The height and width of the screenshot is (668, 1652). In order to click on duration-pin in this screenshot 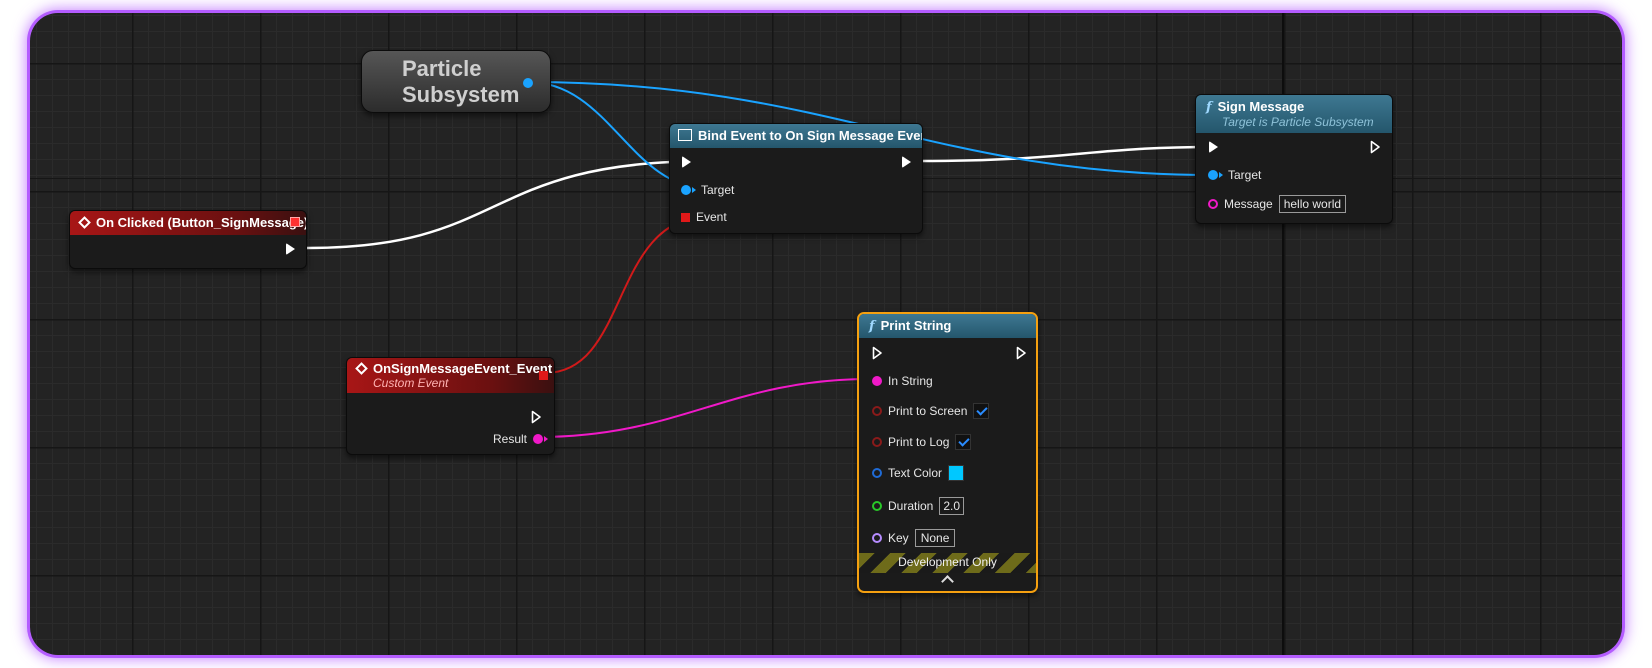, I will do `click(877, 506)`.